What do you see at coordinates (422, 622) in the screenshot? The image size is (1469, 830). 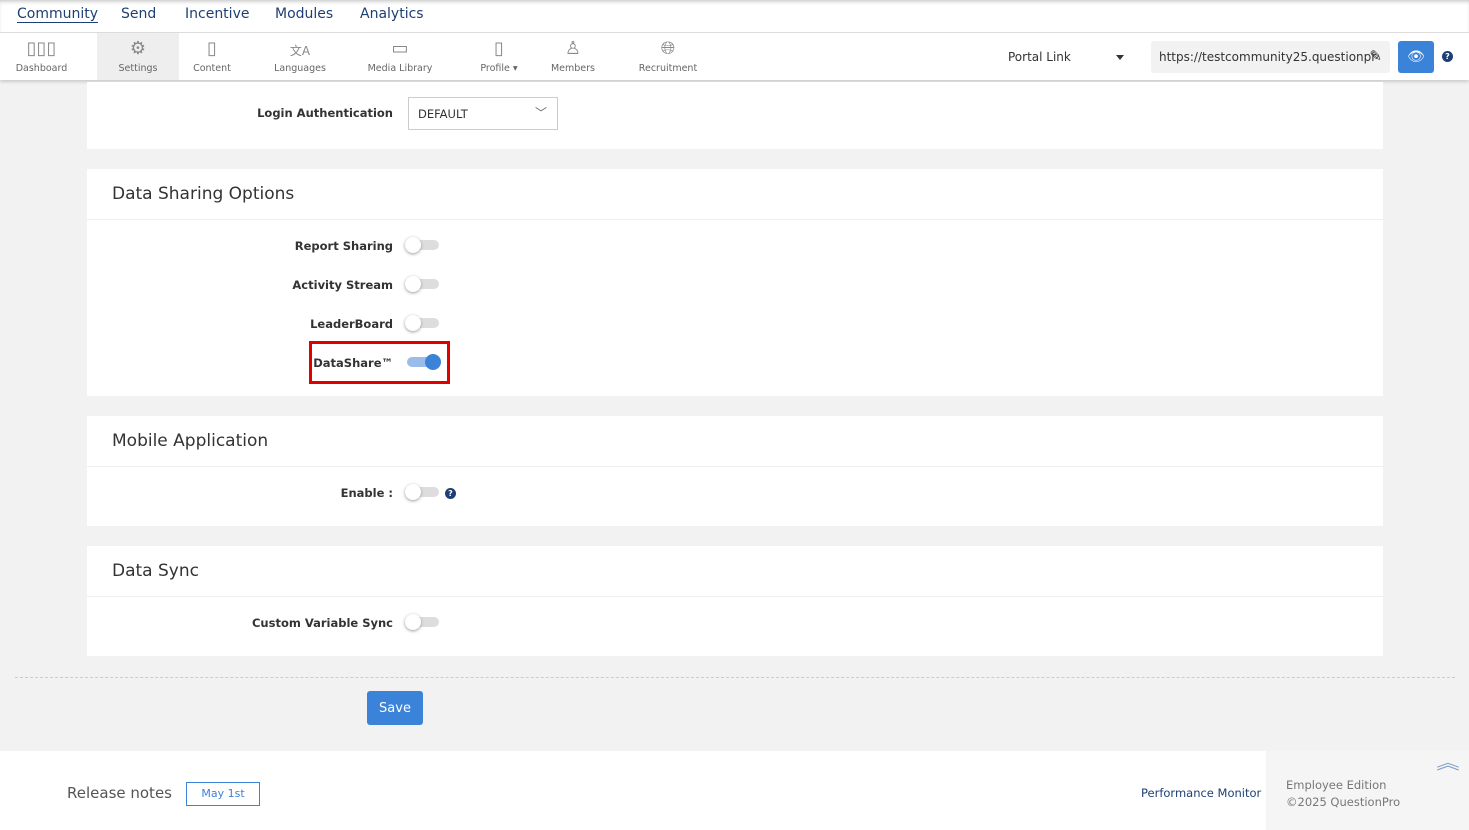 I see `custom-variable-sync-toggle` at bounding box center [422, 622].